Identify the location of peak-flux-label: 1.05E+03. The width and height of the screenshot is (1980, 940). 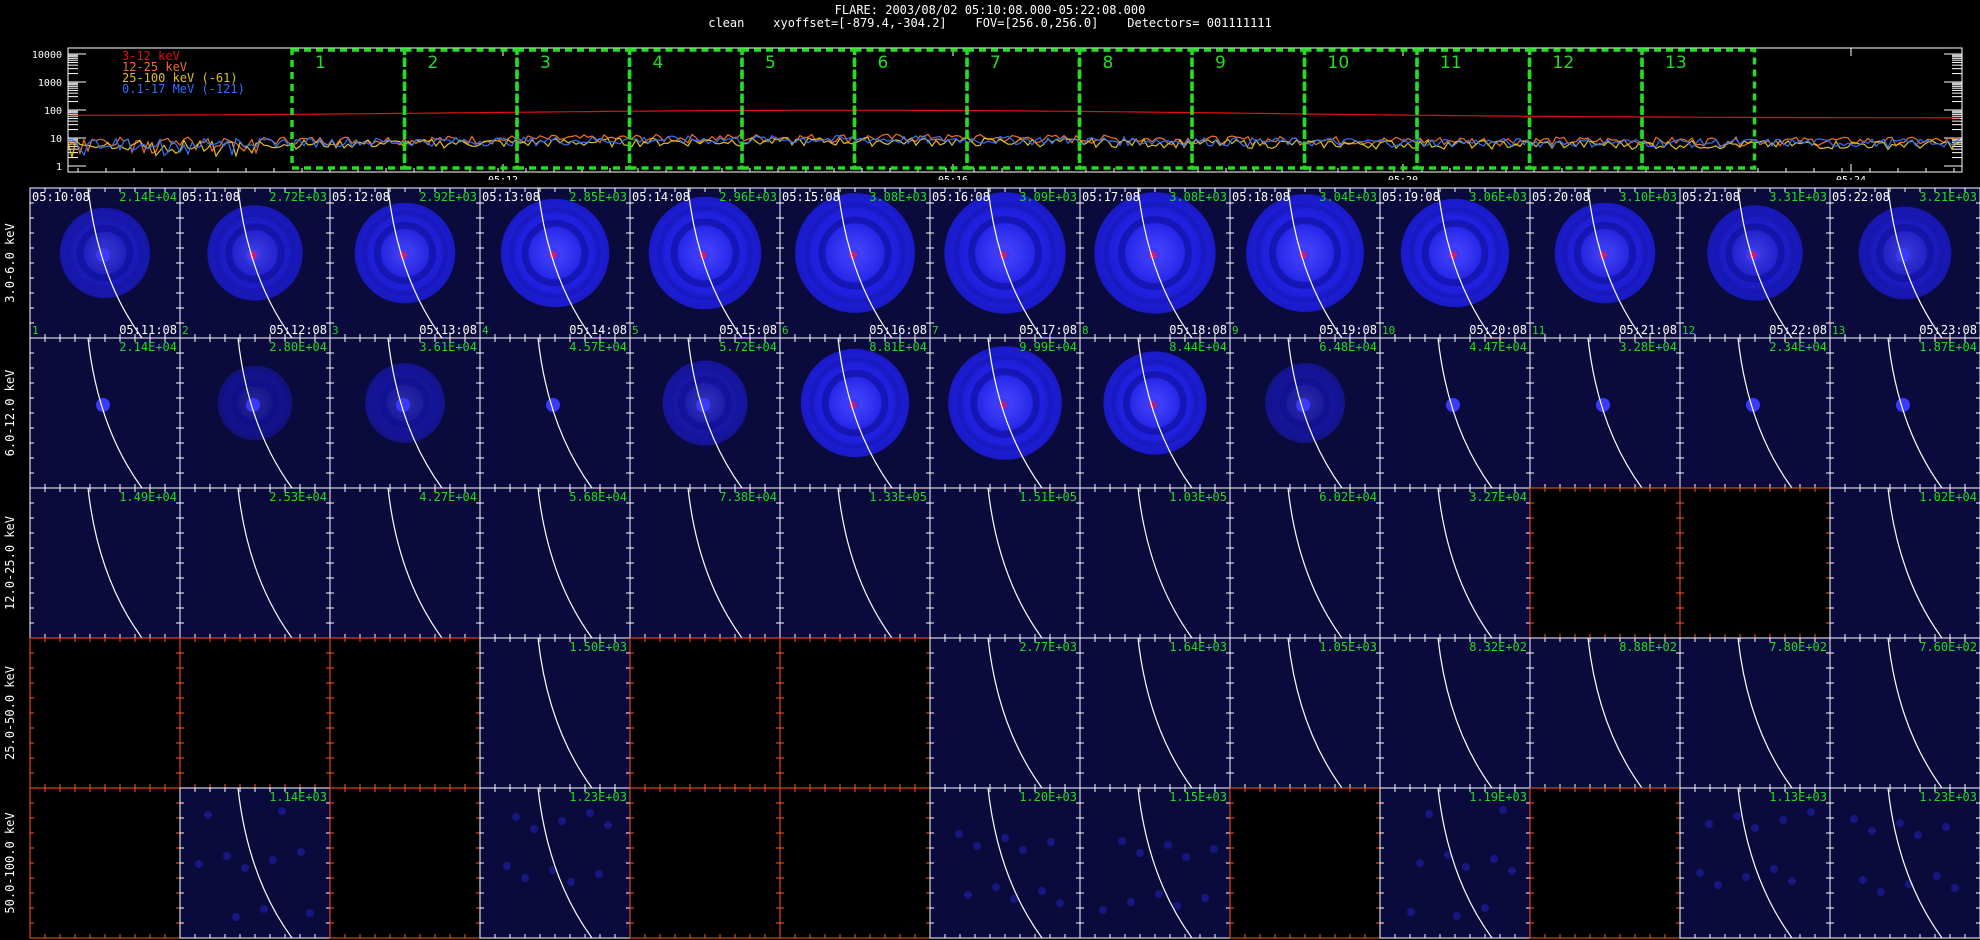
(1348, 647).